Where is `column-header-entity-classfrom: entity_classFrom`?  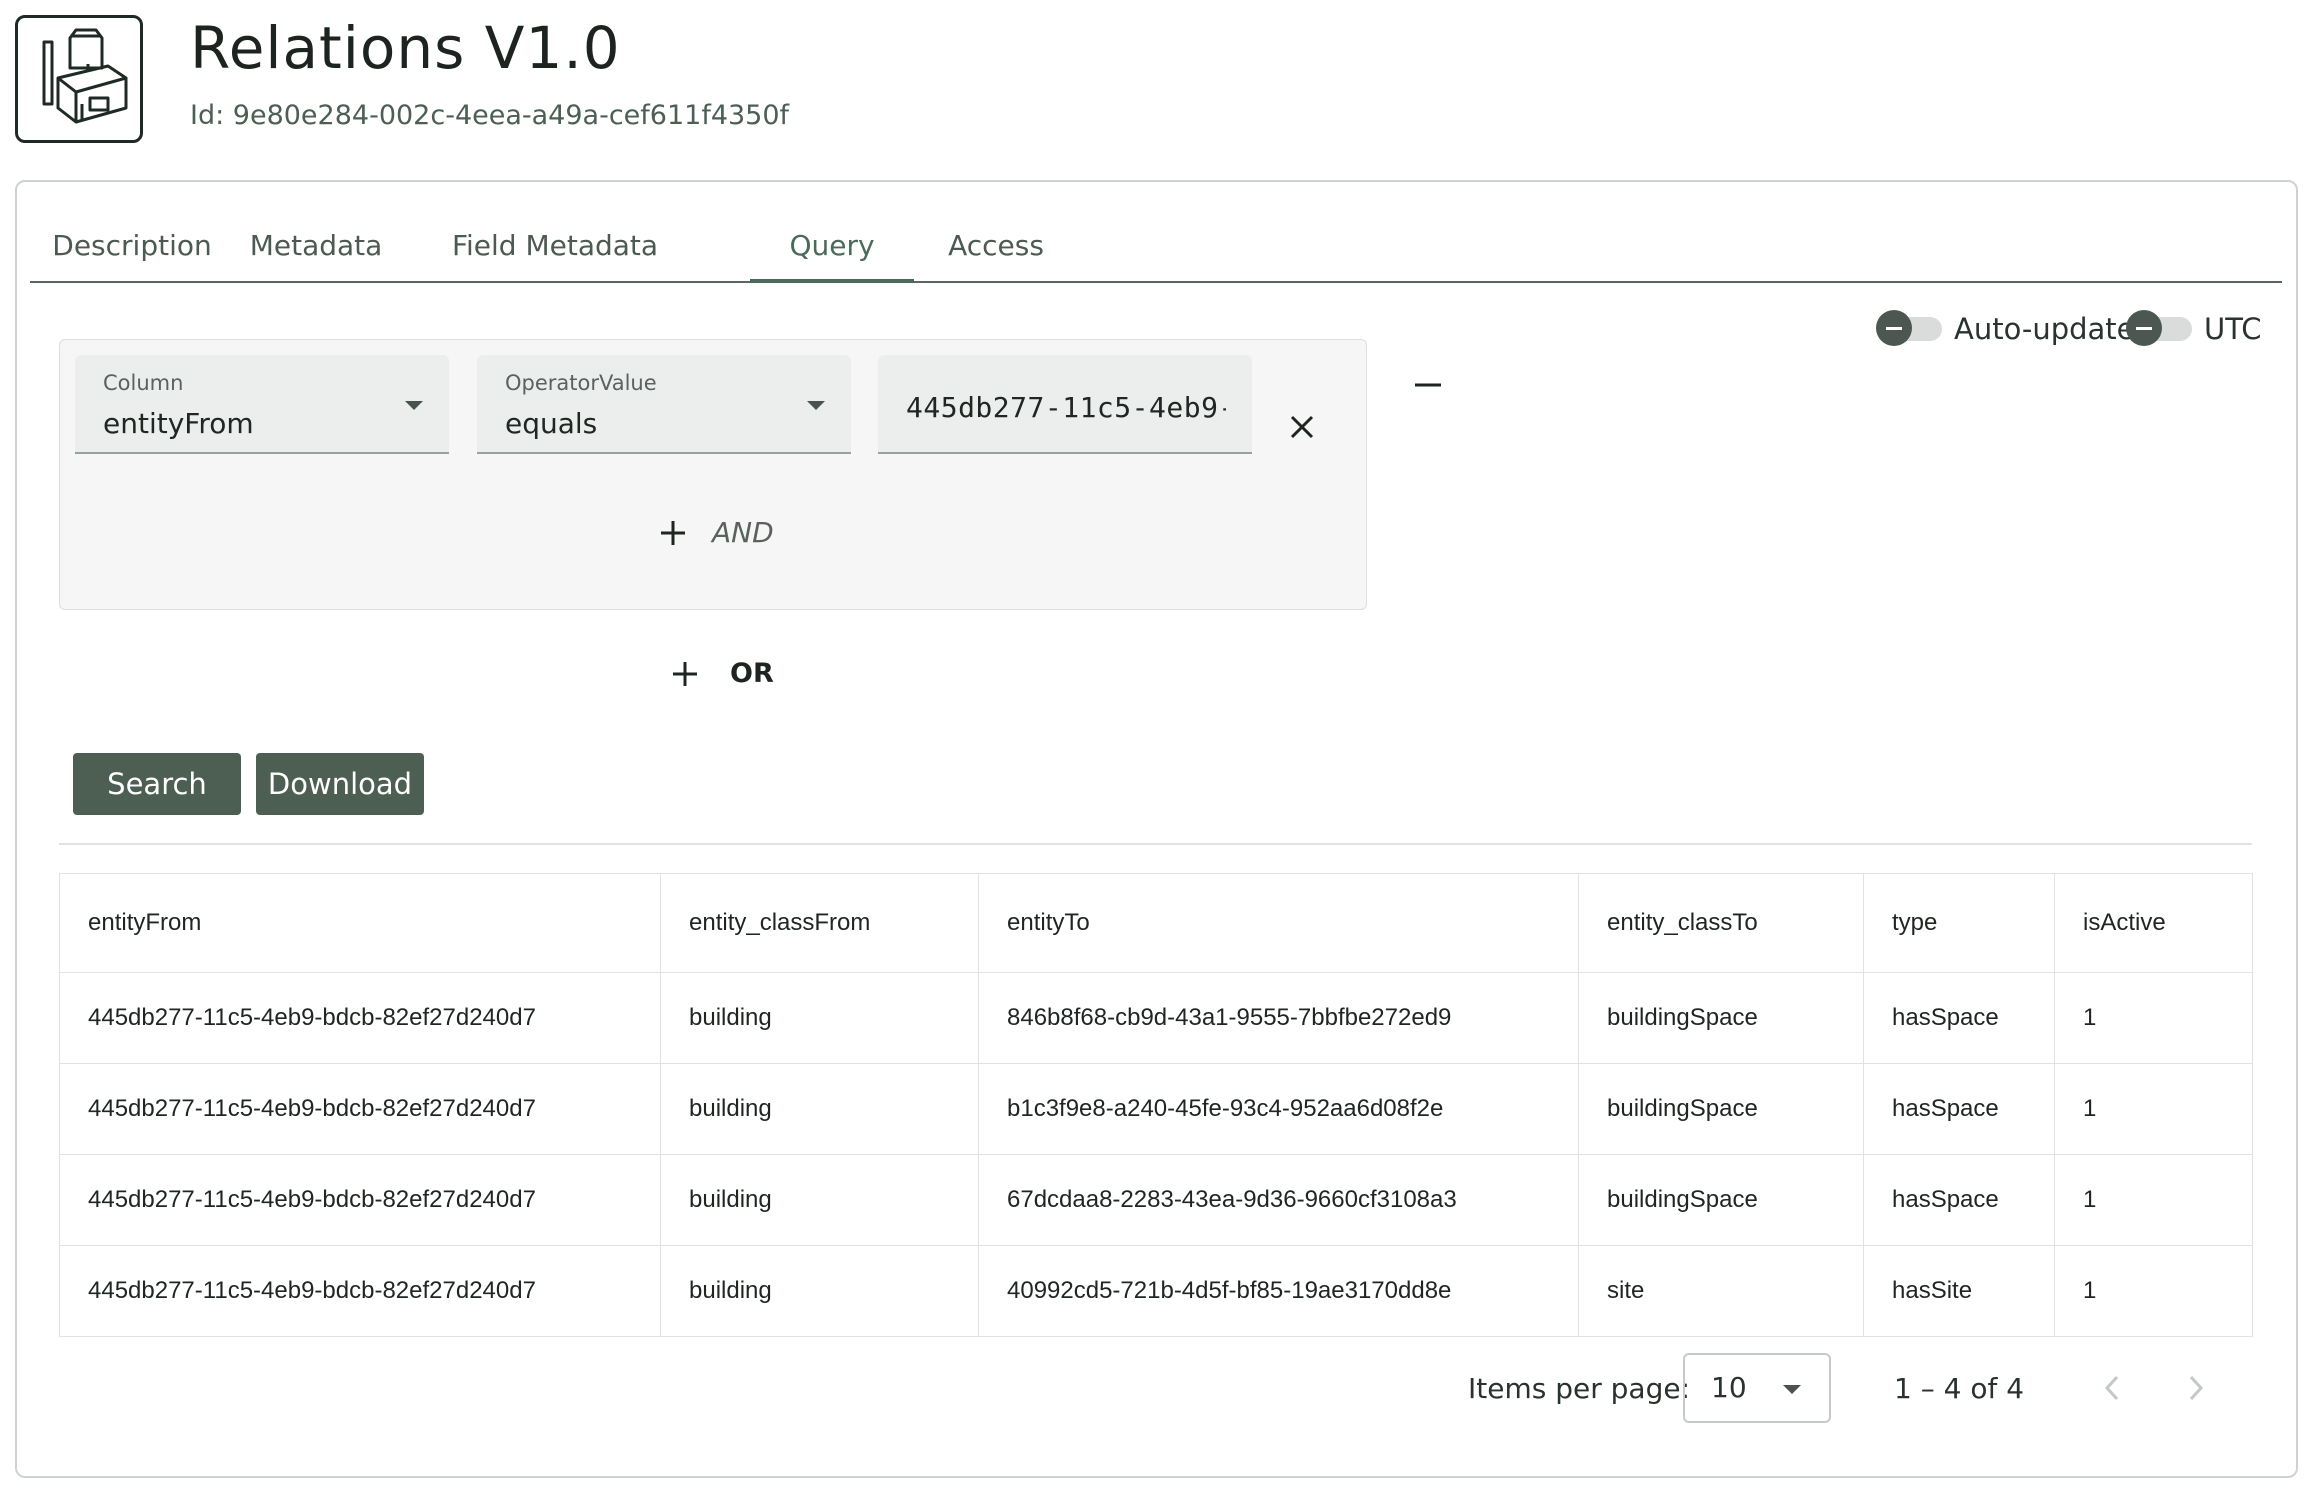
column-header-entity-classfrom: entity_classFrom is located at coordinates (819, 923).